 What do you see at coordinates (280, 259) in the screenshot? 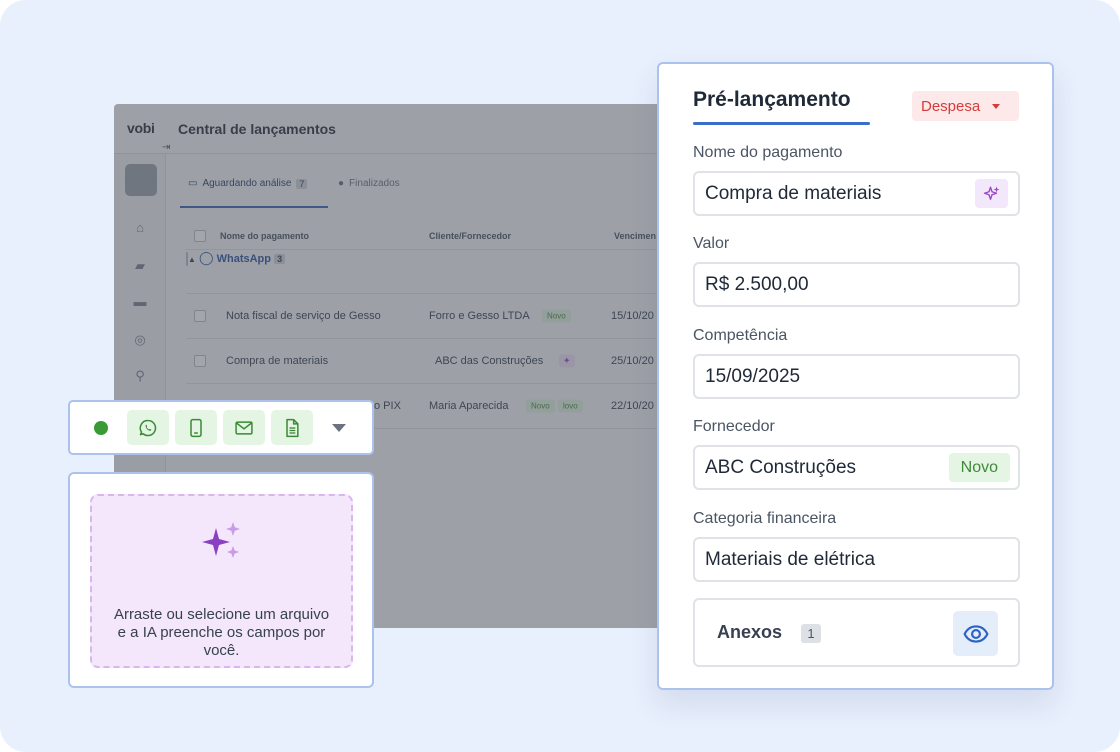
I see `group-count: 3` at bounding box center [280, 259].